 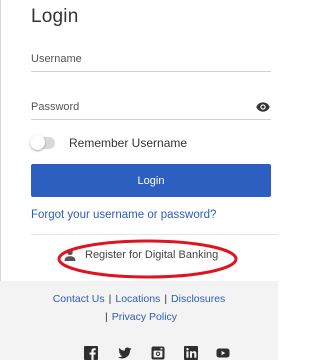 I want to click on page-title: Login, so click(x=55, y=16).